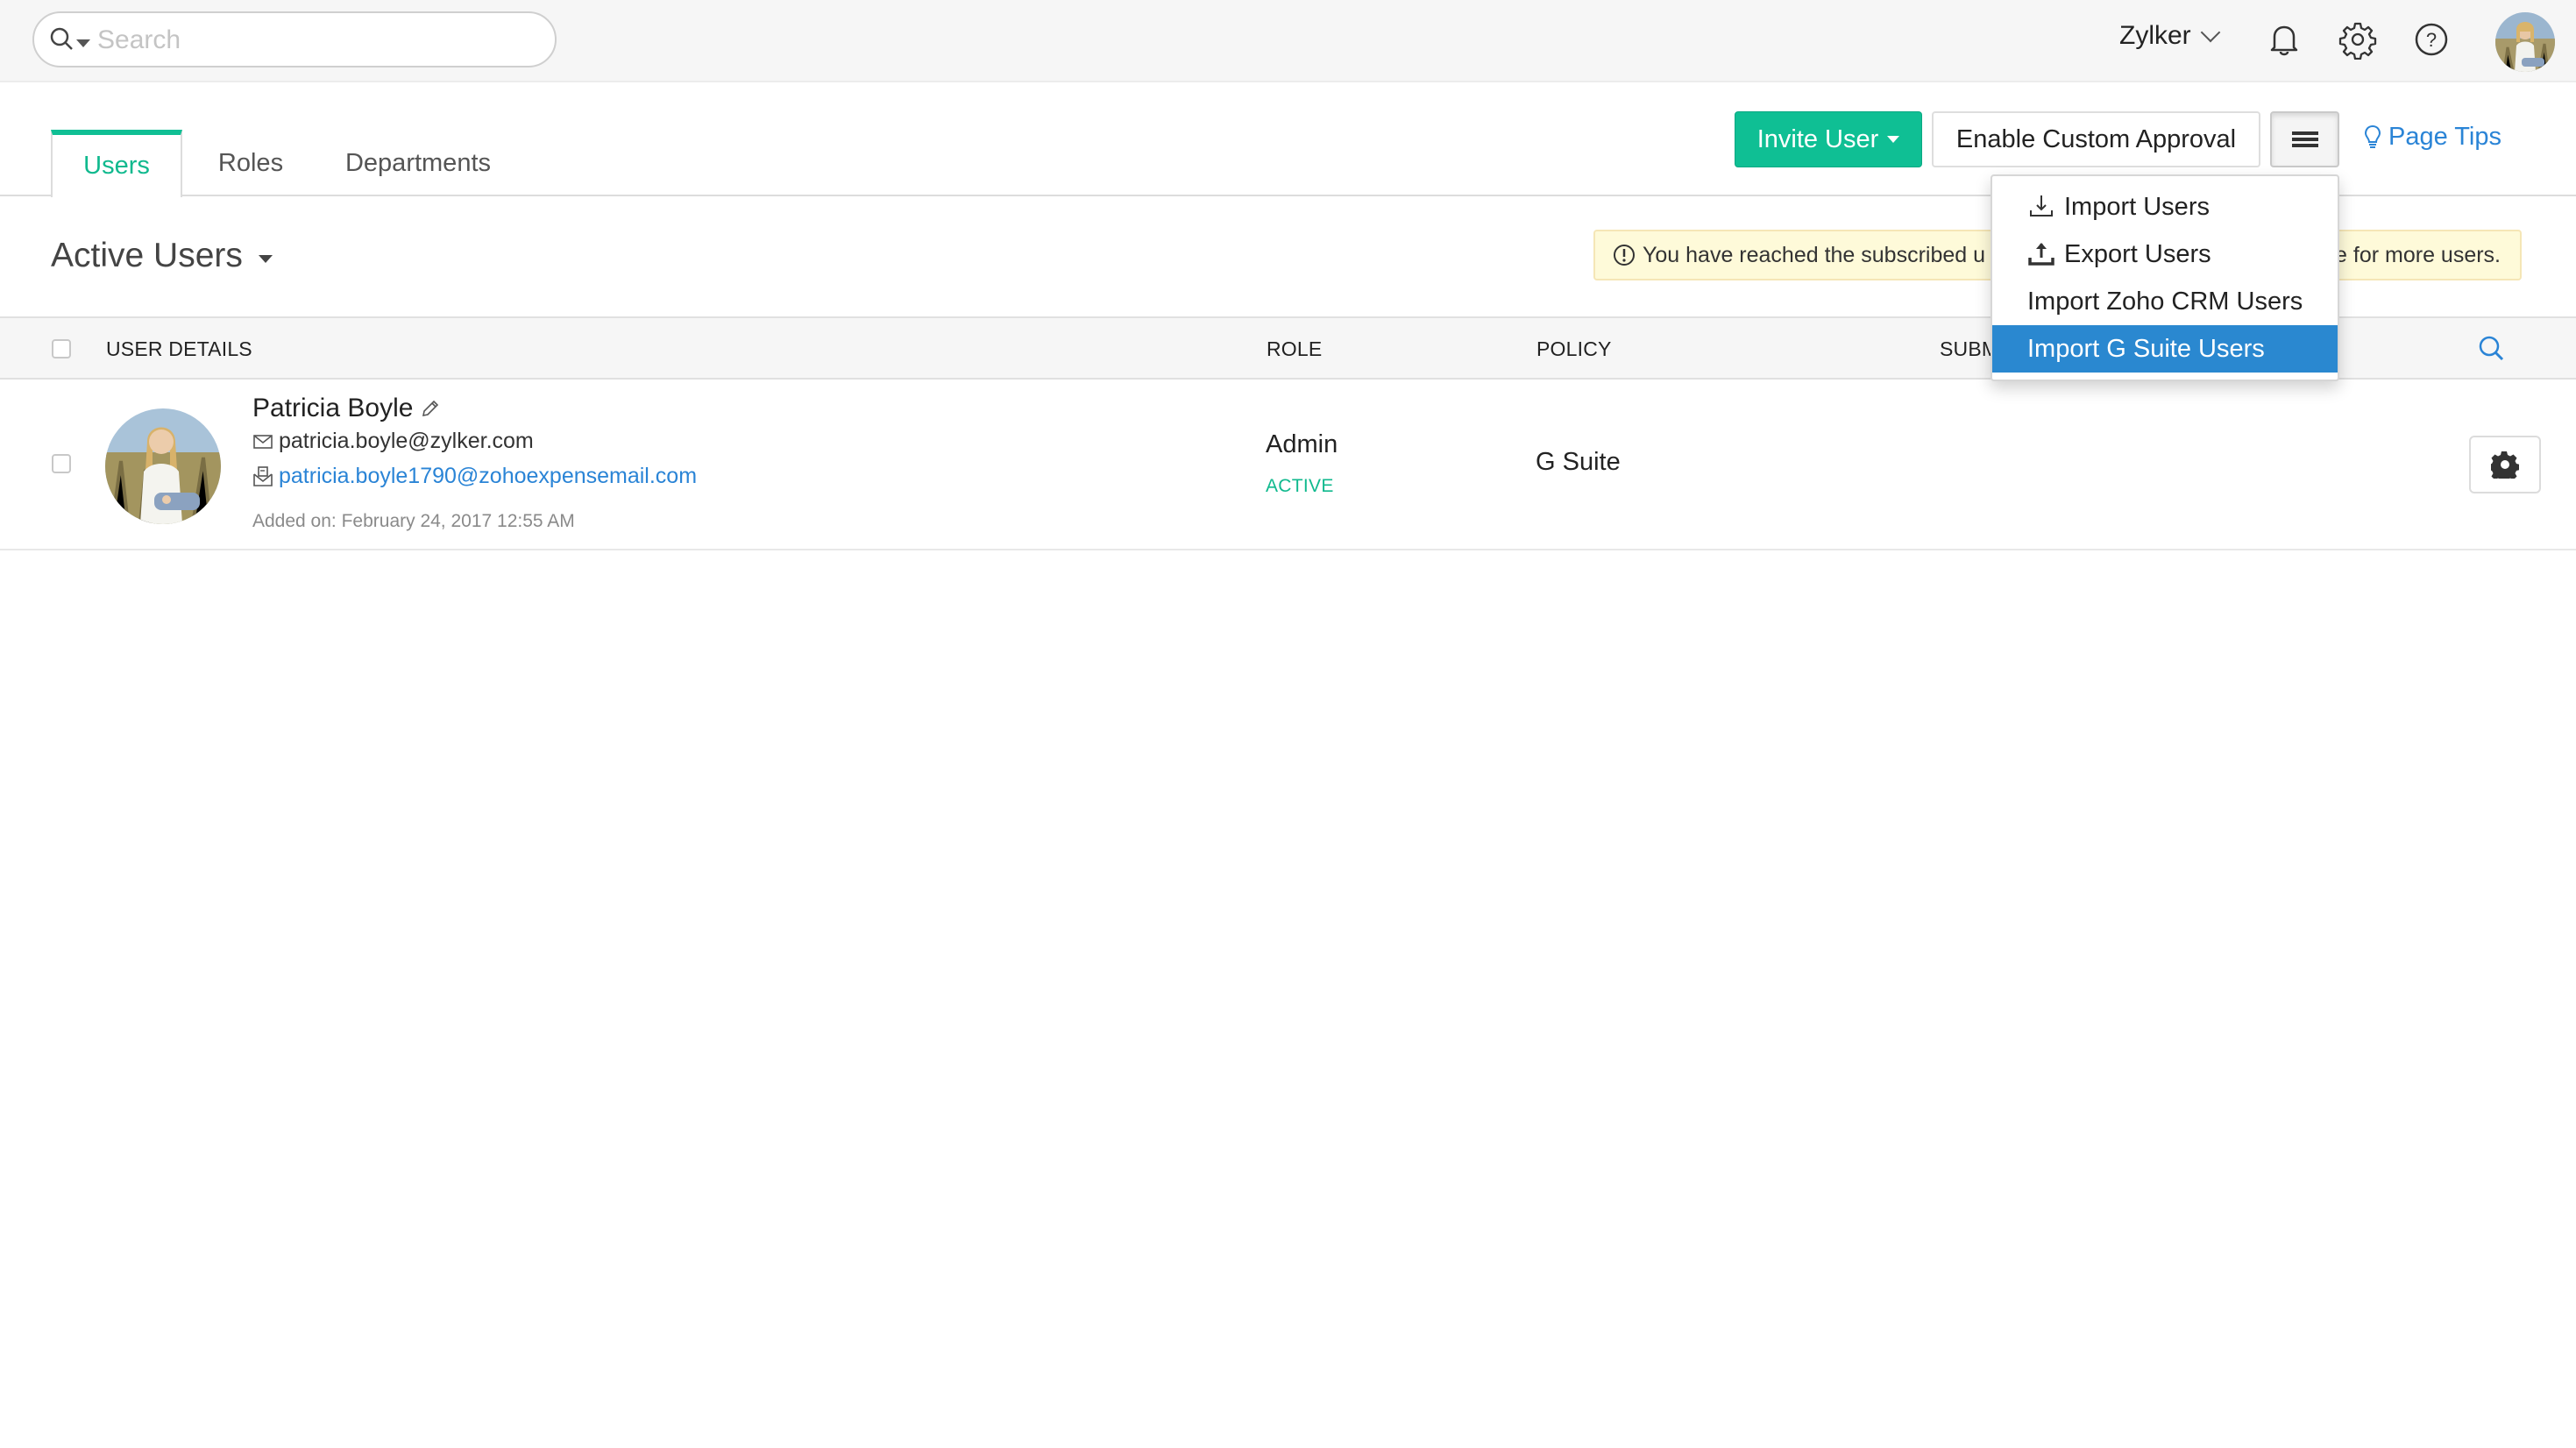 This screenshot has width=2576, height=1448. I want to click on hamburger-icon, so click(2304, 139).